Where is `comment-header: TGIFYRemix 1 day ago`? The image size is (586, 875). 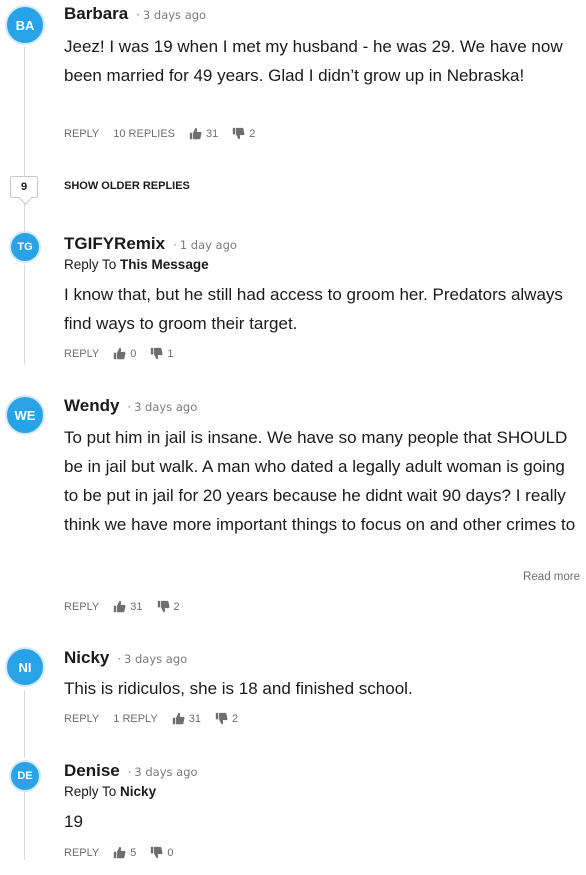
comment-header: TGIFYRemix 1 day ago is located at coordinates (150, 244).